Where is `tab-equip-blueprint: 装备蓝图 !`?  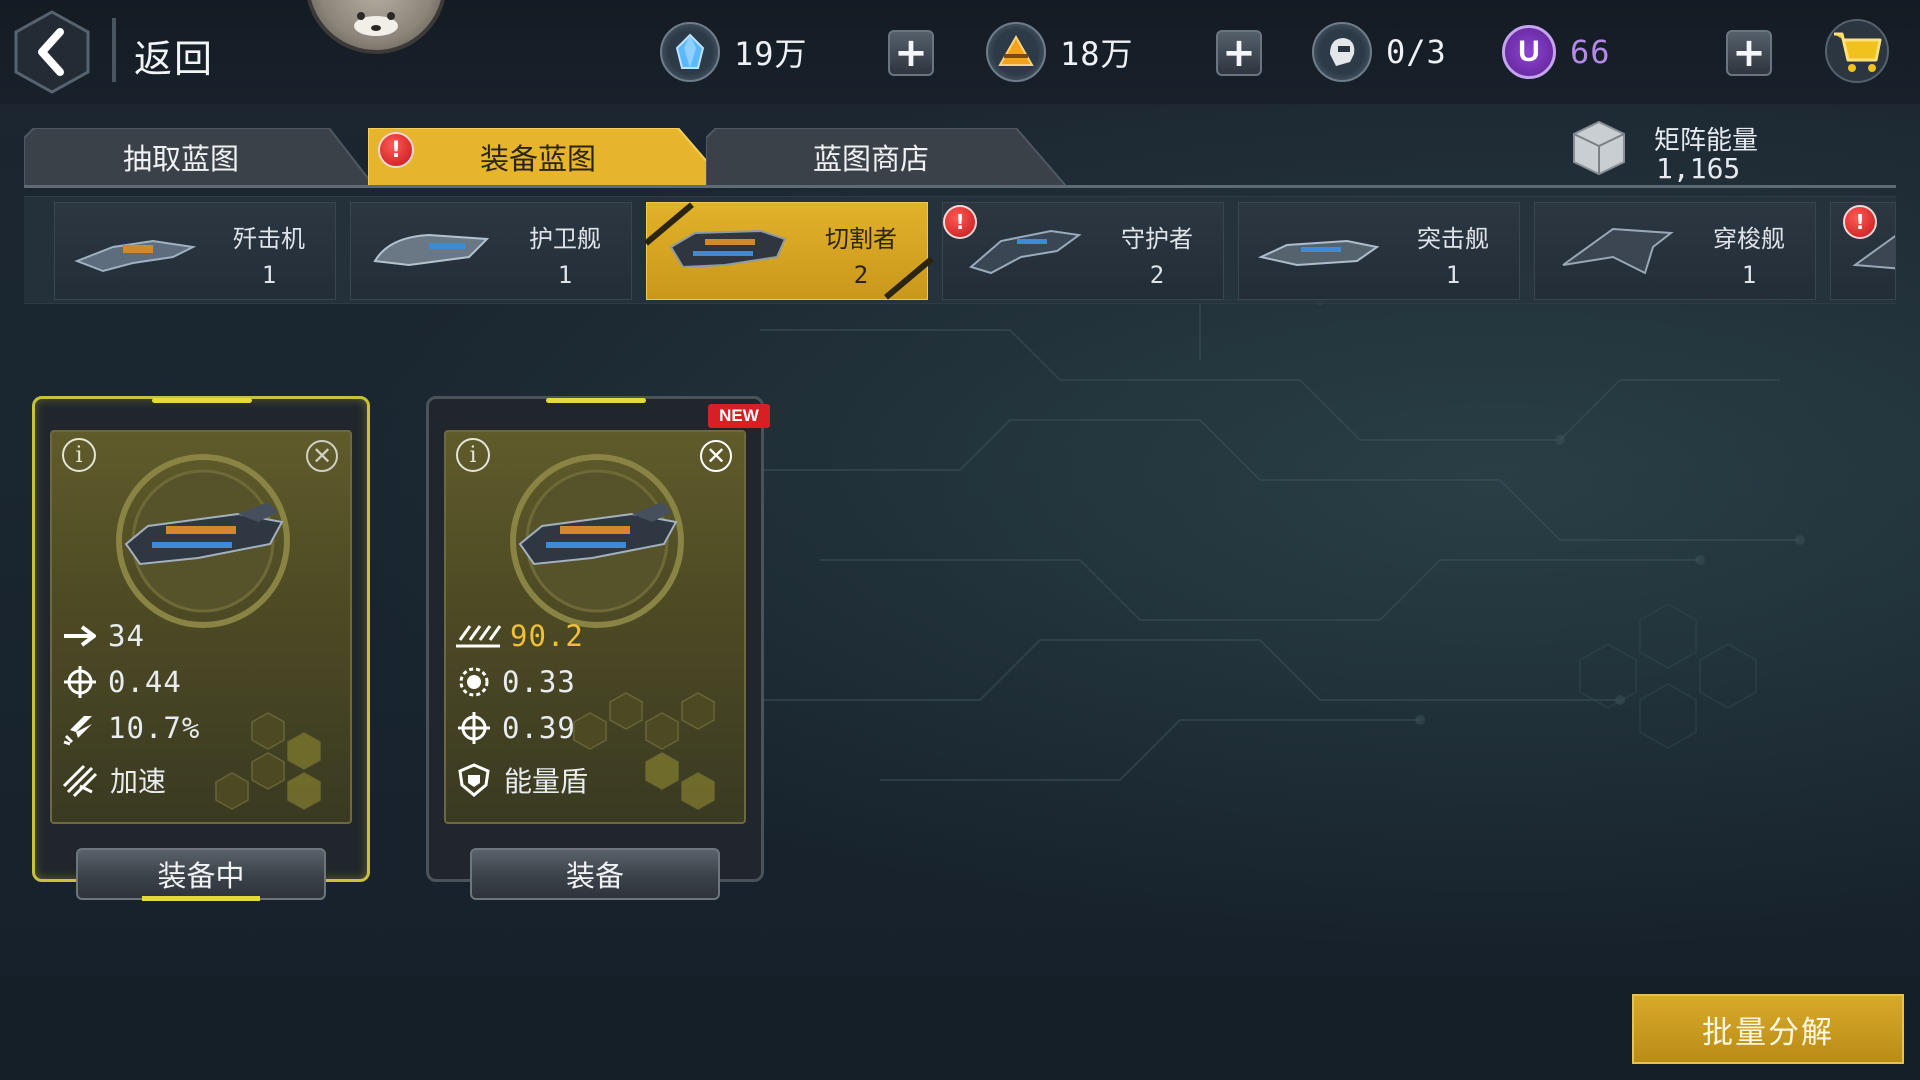 tab-equip-blueprint: 装备蓝图 ! is located at coordinates (548, 157).